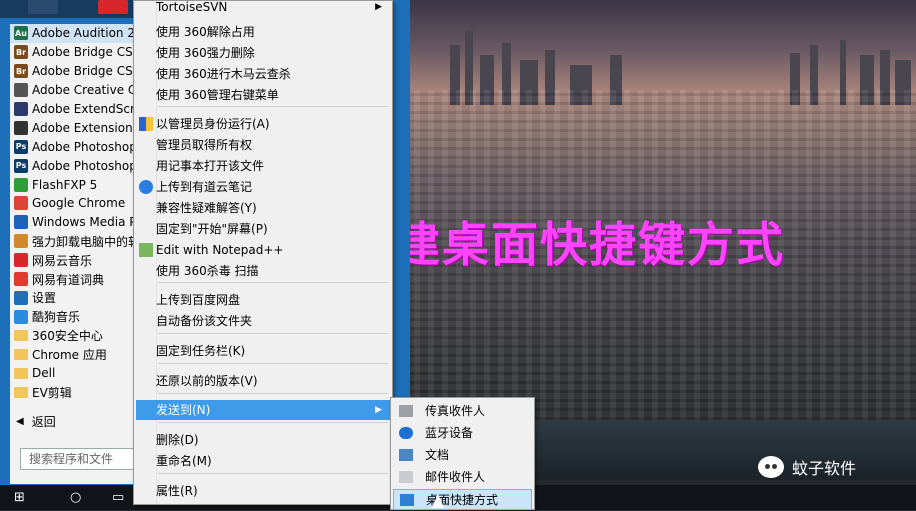 This screenshot has height=511, width=916. Describe the element at coordinates (74, 33) in the screenshot. I see `app-list-item: Au Adobe Audition 2` at that location.